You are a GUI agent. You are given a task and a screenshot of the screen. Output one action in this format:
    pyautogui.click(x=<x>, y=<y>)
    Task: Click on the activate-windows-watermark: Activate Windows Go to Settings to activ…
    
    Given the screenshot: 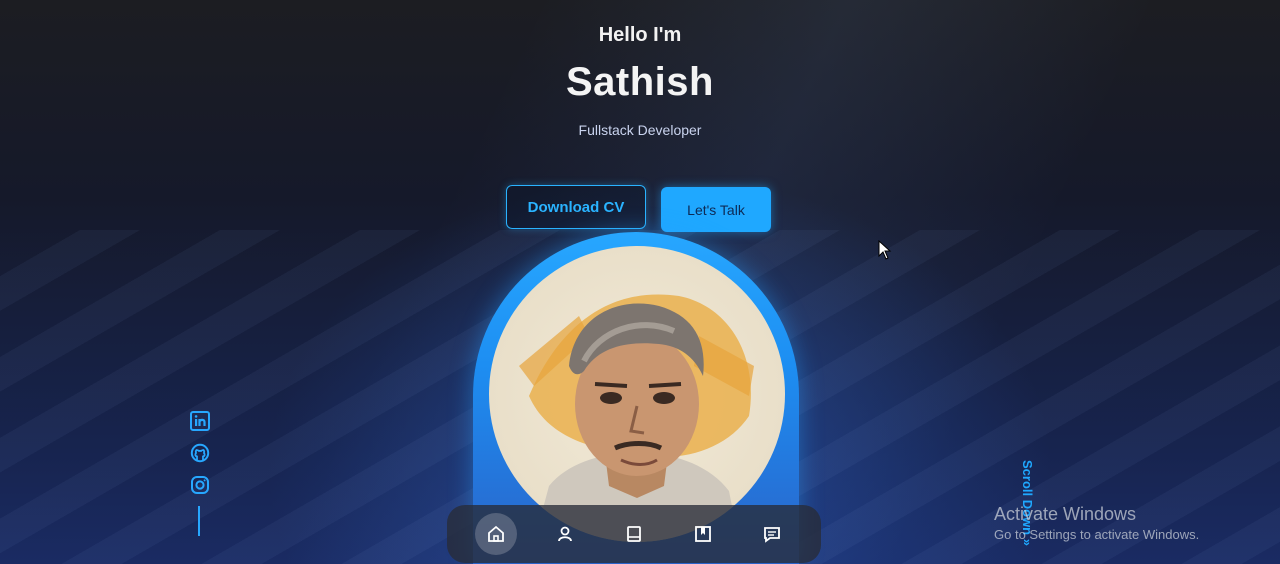 What is the action you would take?
    pyautogui.click(x=1129, y=523)
    